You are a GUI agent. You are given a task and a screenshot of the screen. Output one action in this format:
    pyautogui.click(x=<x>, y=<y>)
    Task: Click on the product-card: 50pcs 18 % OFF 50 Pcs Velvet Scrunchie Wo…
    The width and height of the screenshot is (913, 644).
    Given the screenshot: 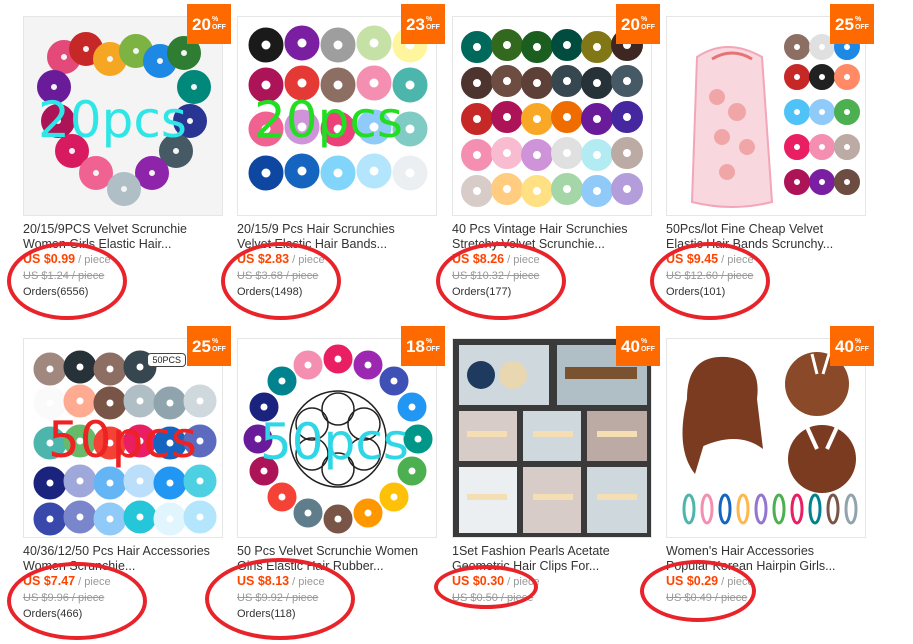 What is the action you would take?
    pyautogui.click(x=341, y=485)
    